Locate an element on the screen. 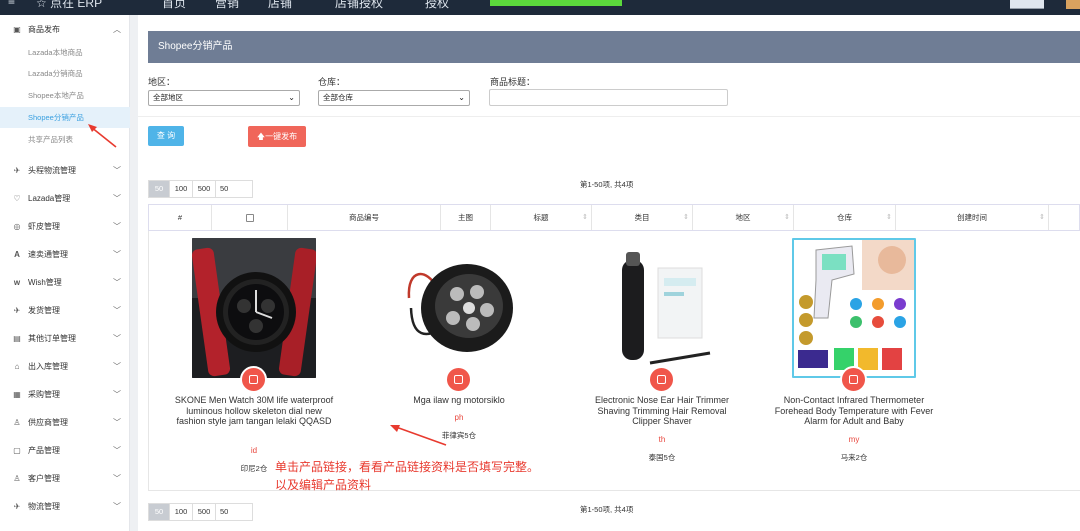 This screenshot has height=531, width=1080. sidebar-group-label: 发货管理 is located at coordinates (44, 310).